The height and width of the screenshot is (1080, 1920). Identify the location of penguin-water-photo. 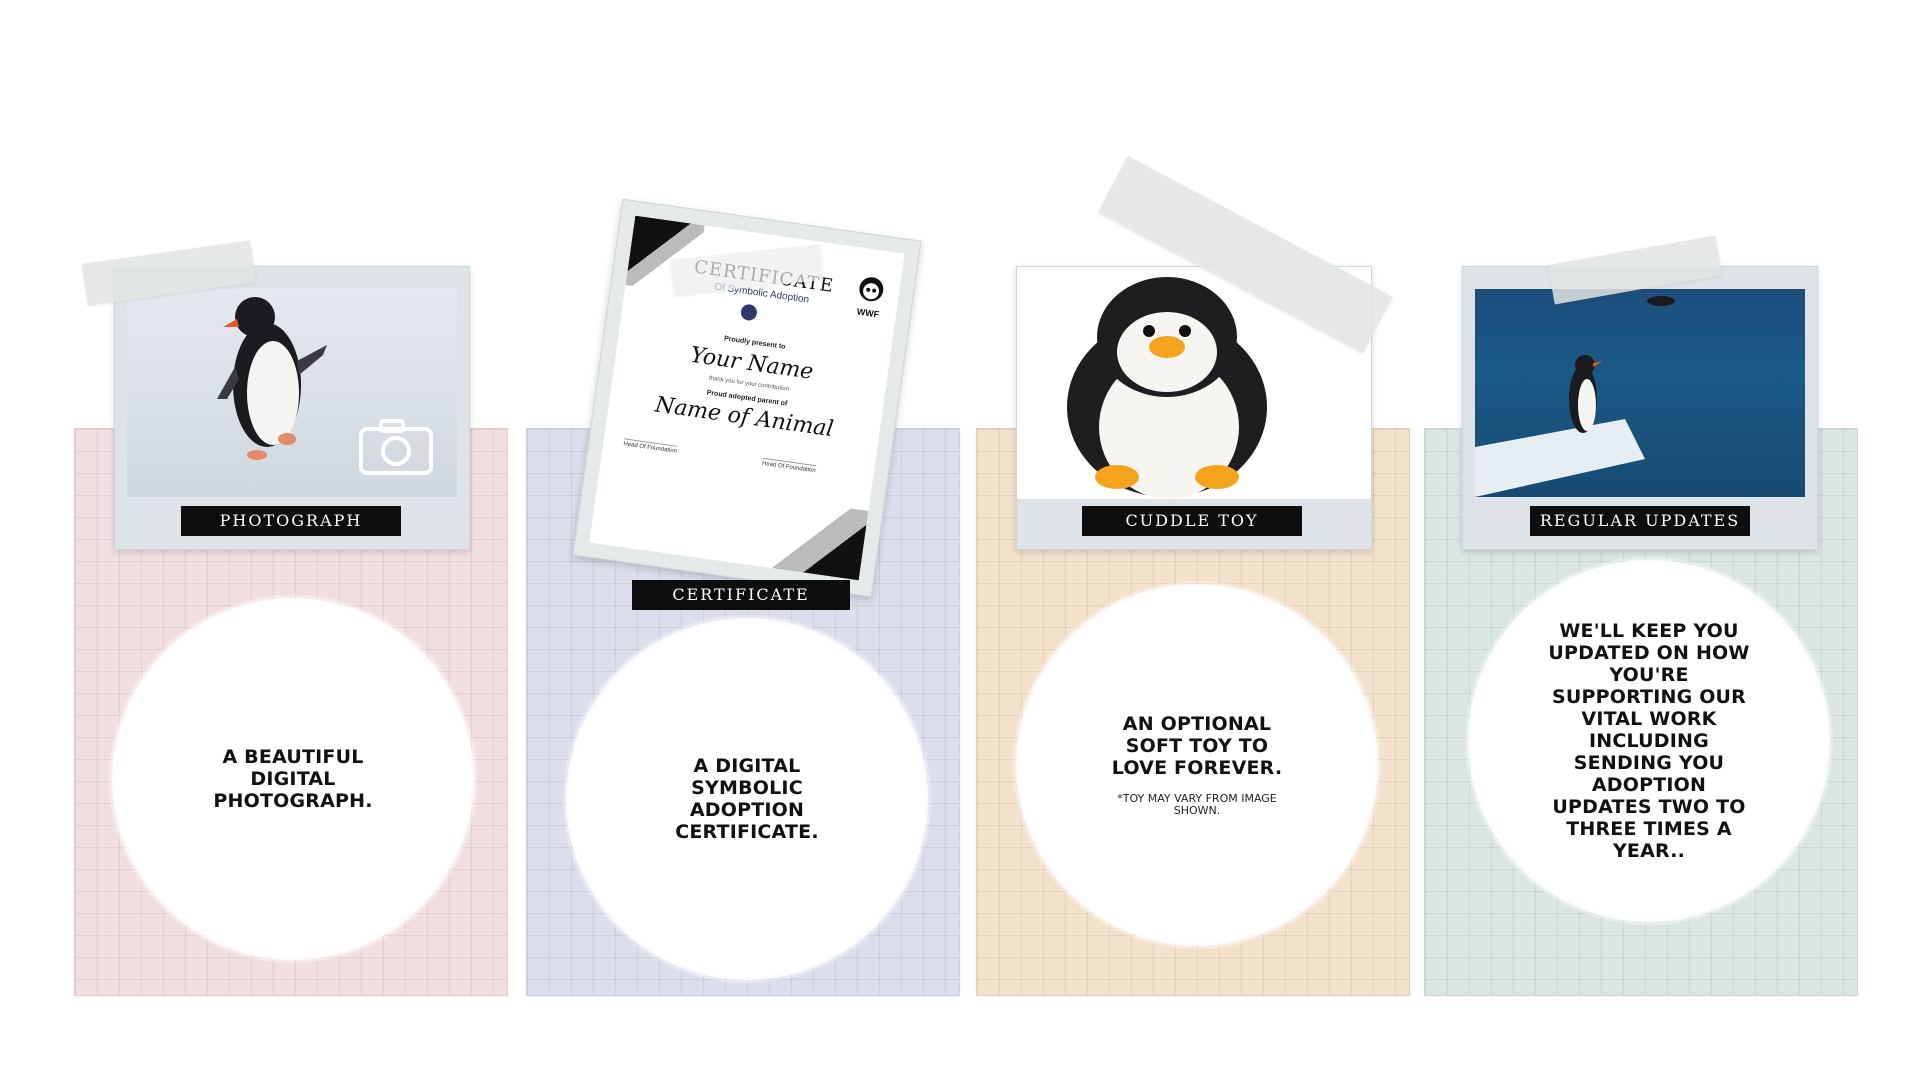
(1640, 393).